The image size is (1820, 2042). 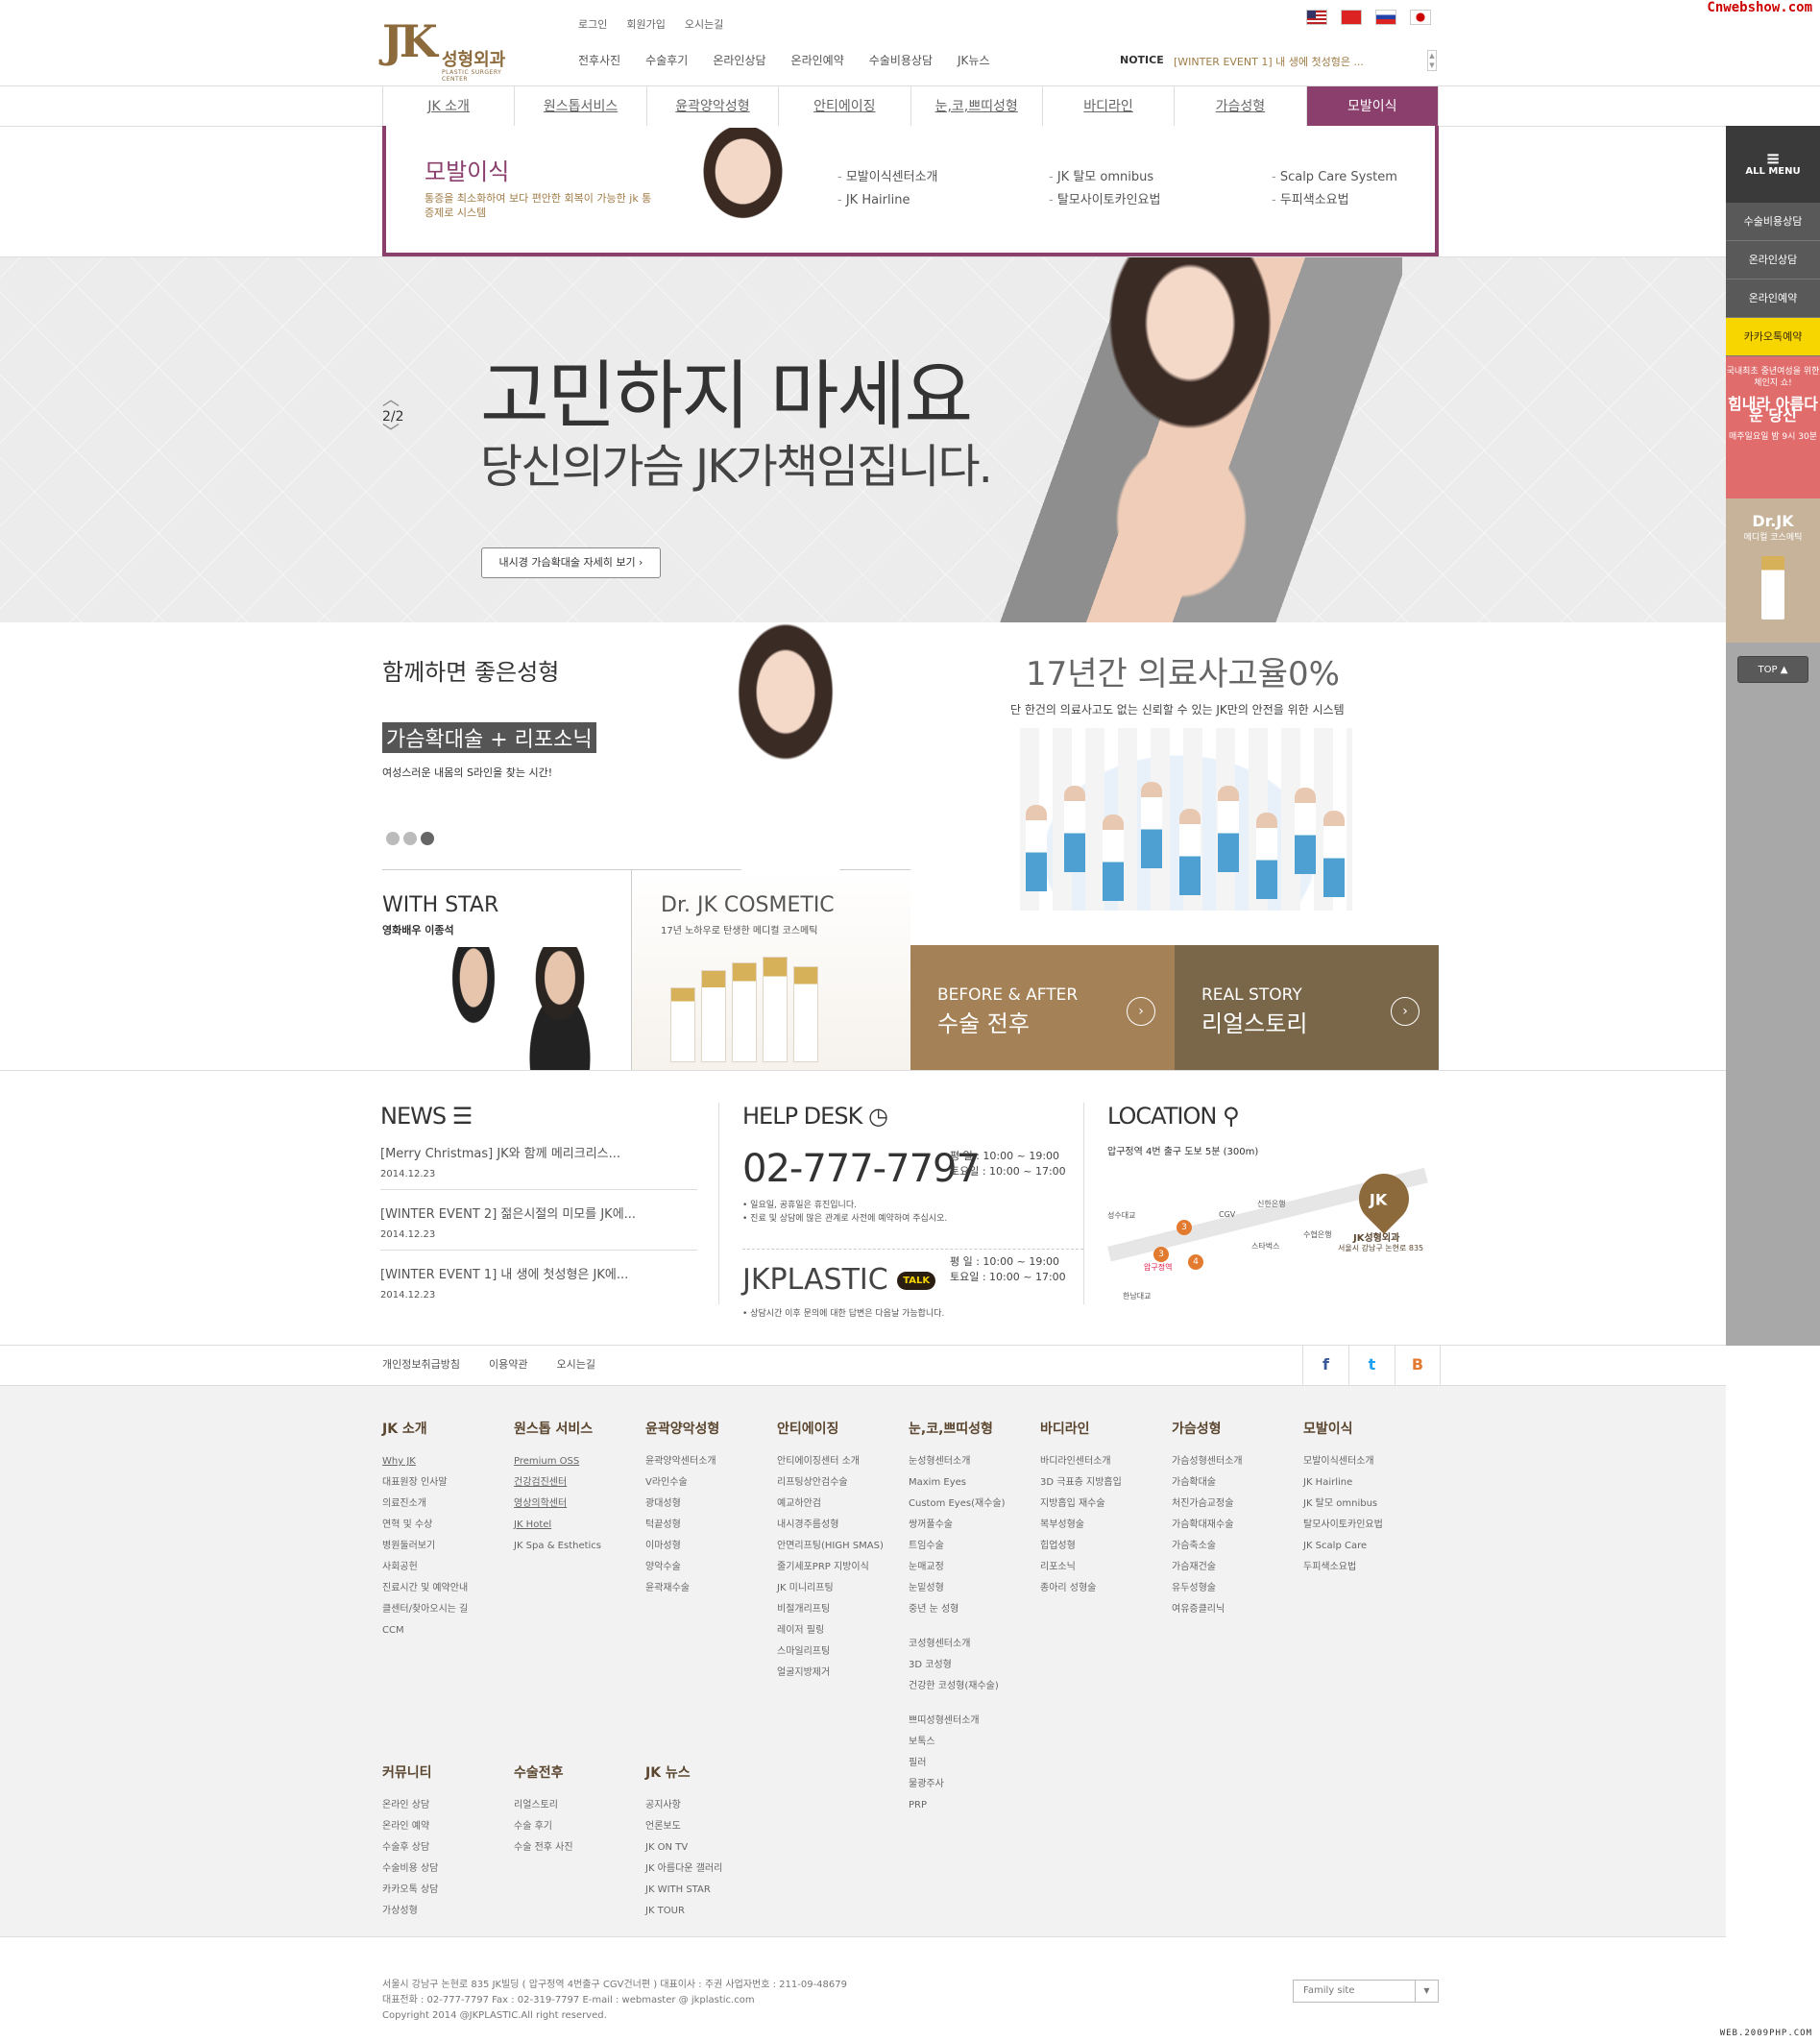 What do you see at coordinates (410, 1827) in the screenshot?
I see `sitemap-link: 온라인 예약` at bounding box center [410, 1827].